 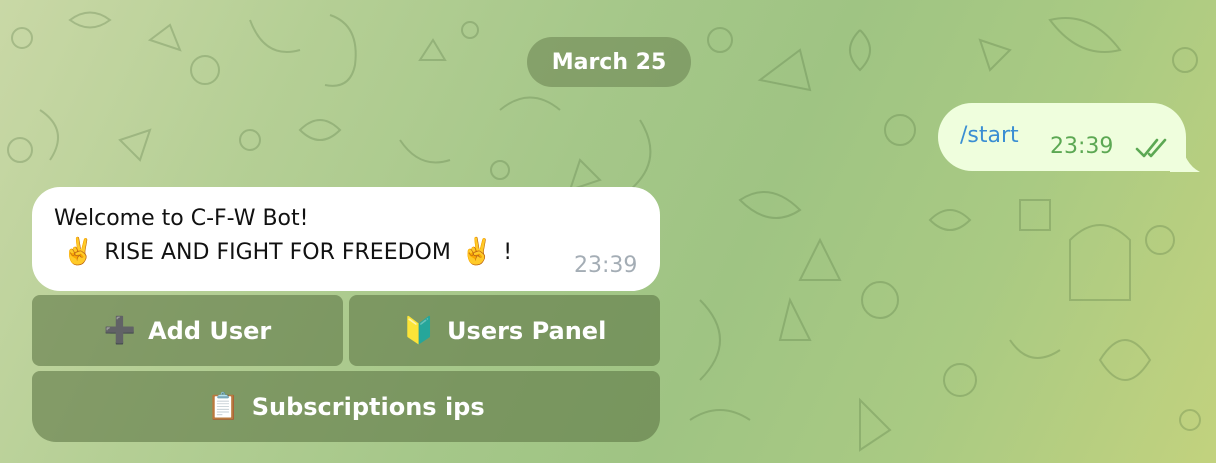 What do you see at coordinates (419, 330) in the screenshot?
I see `beginner-badge-icon: 🔰` at bounding box center [419, 330].